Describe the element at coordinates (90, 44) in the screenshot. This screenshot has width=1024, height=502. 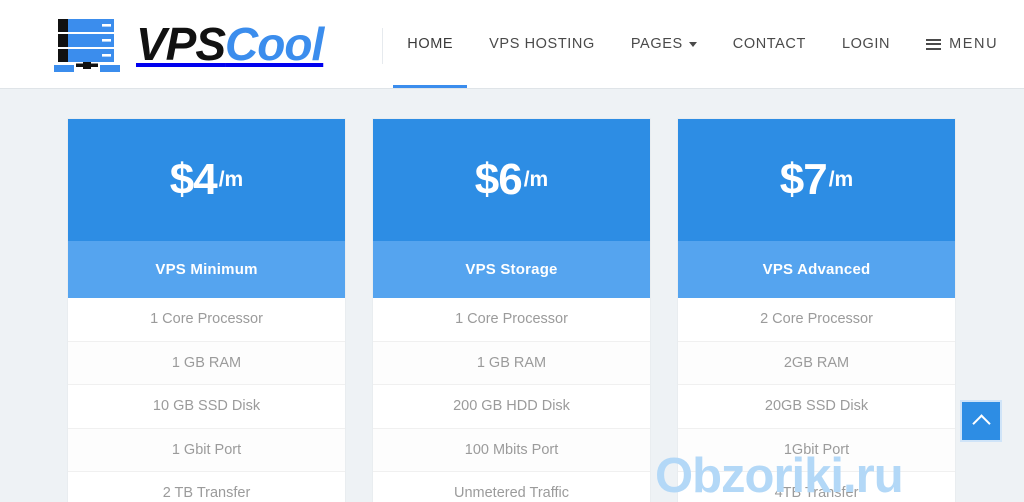
I see `server-rack-icon` at that location.